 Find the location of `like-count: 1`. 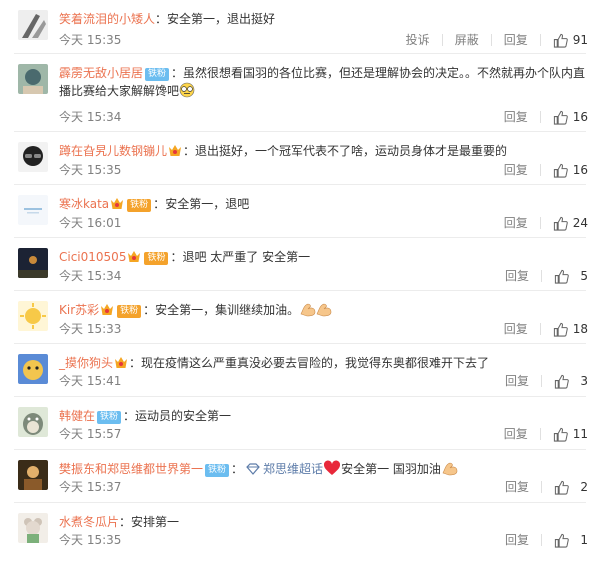

like-count: 1 is located at coordinates (584, 540).